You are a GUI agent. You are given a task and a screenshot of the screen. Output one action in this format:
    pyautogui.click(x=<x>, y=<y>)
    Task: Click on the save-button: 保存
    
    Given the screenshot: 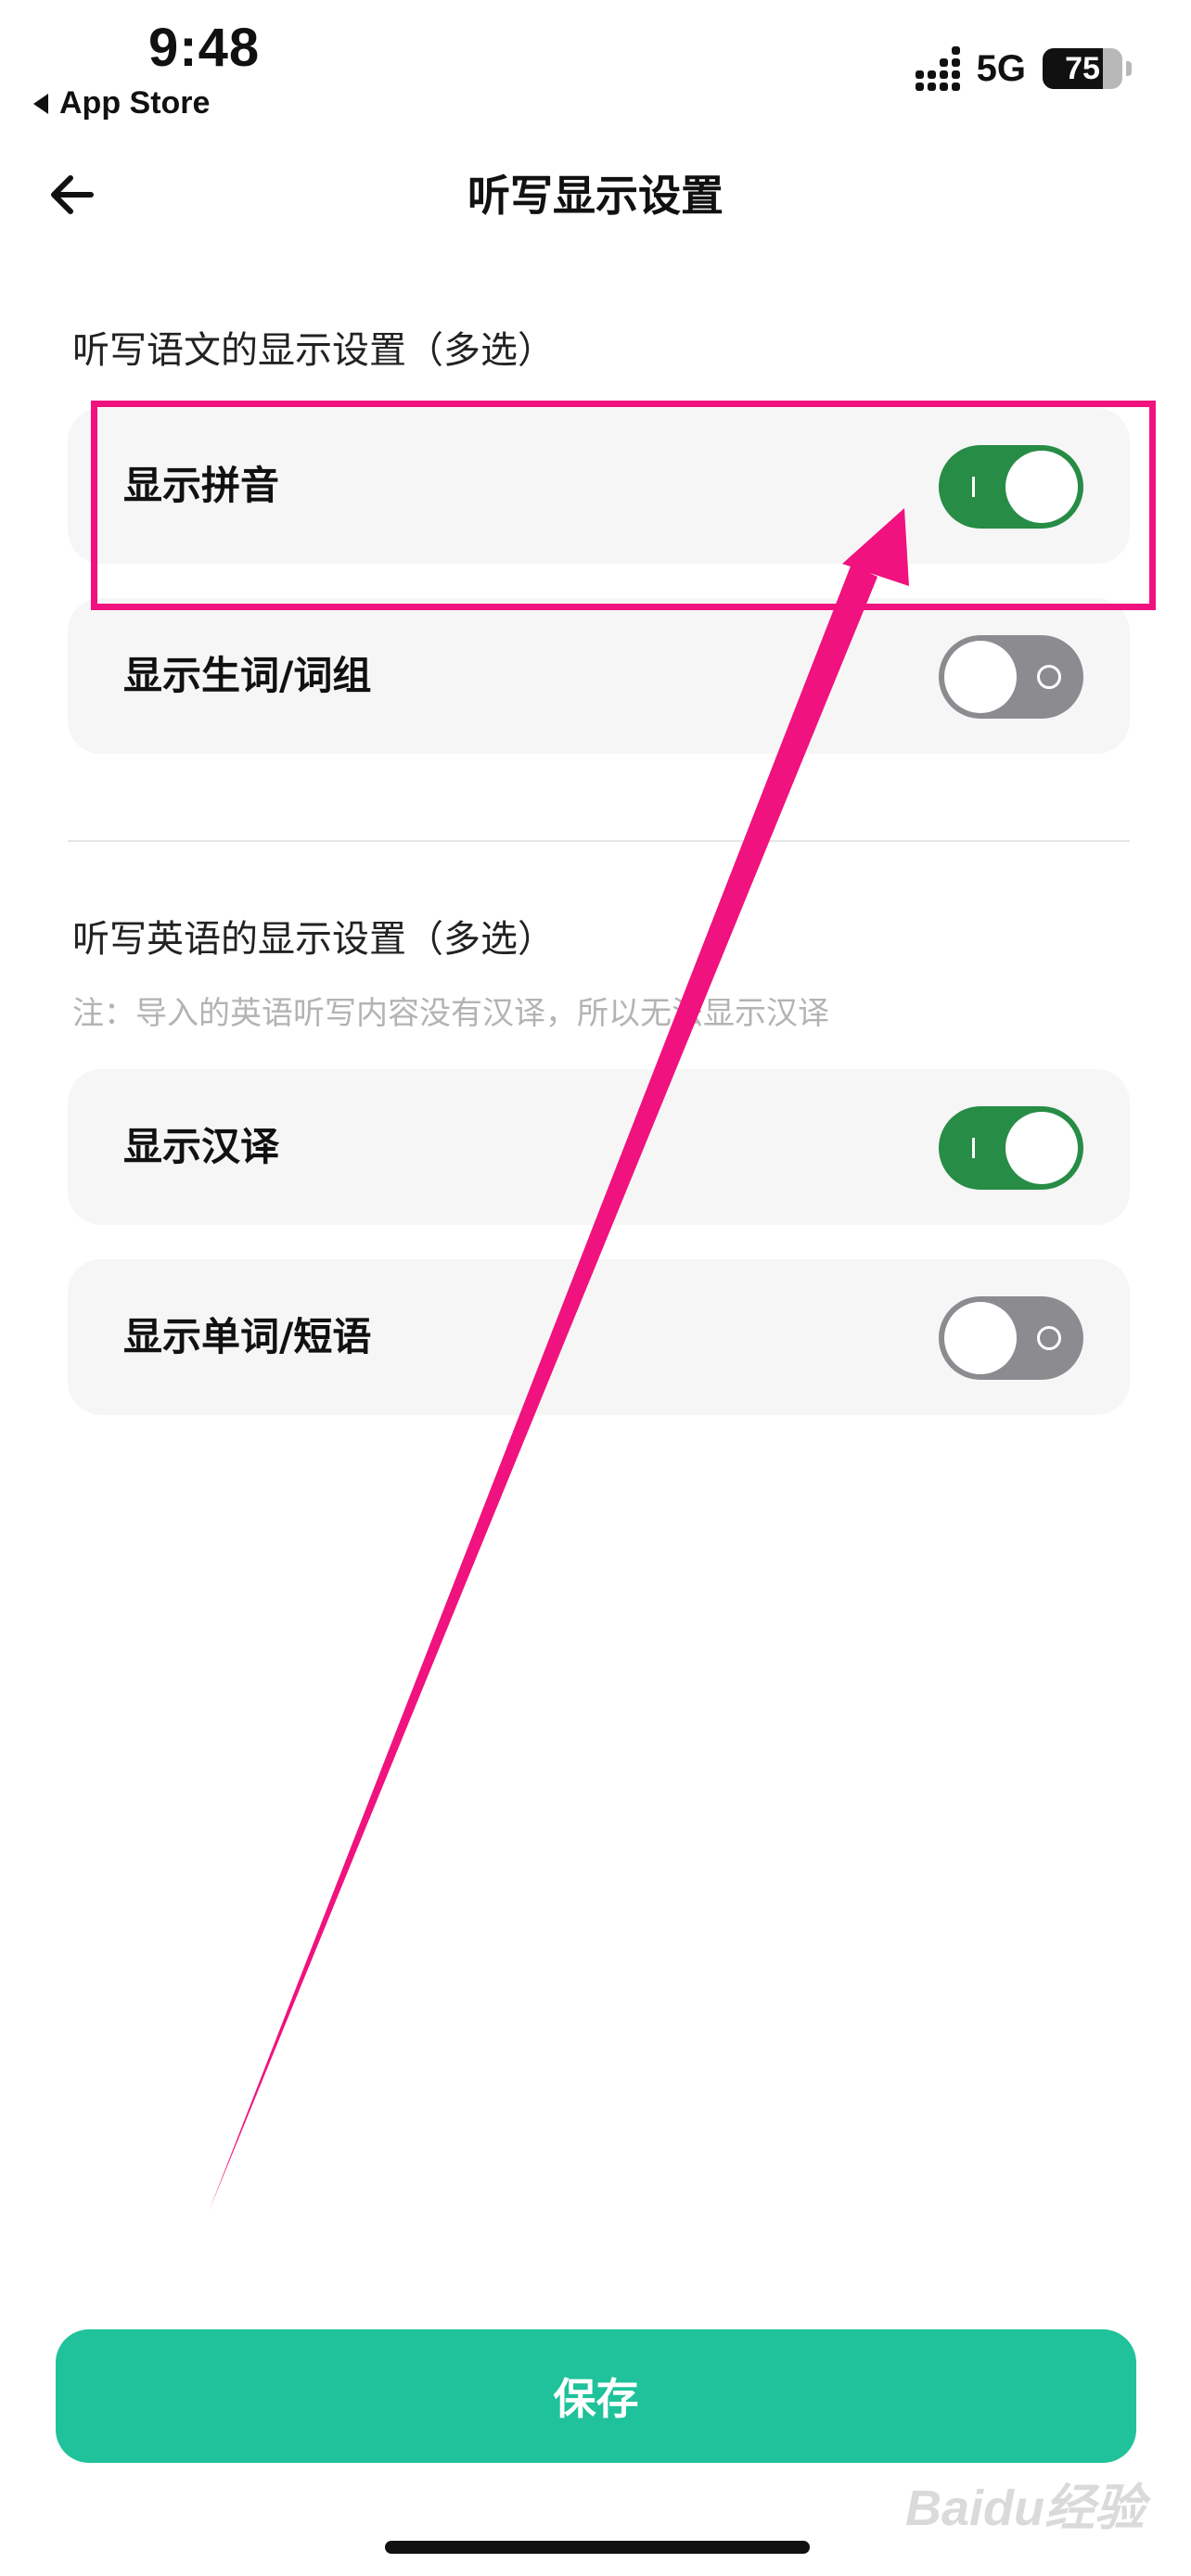 What is the action you would take?
    pyautogui.click(x=596, y=2396)
    